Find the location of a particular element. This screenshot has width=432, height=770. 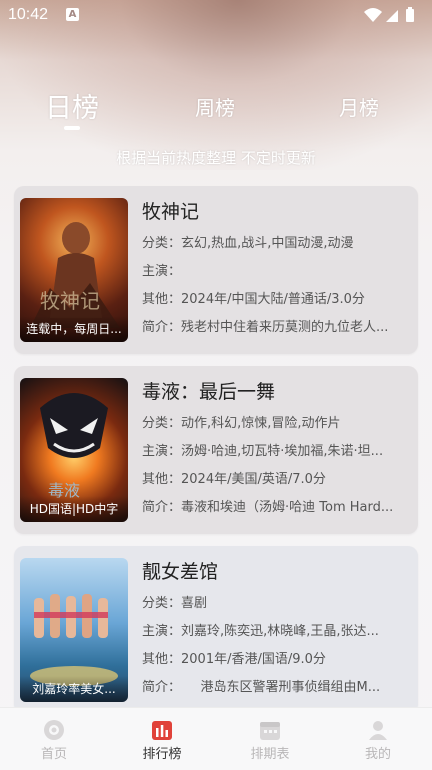

bottom-navigation: 首页 排行榜 排期表 我的 is located at coordinates (216, 738).